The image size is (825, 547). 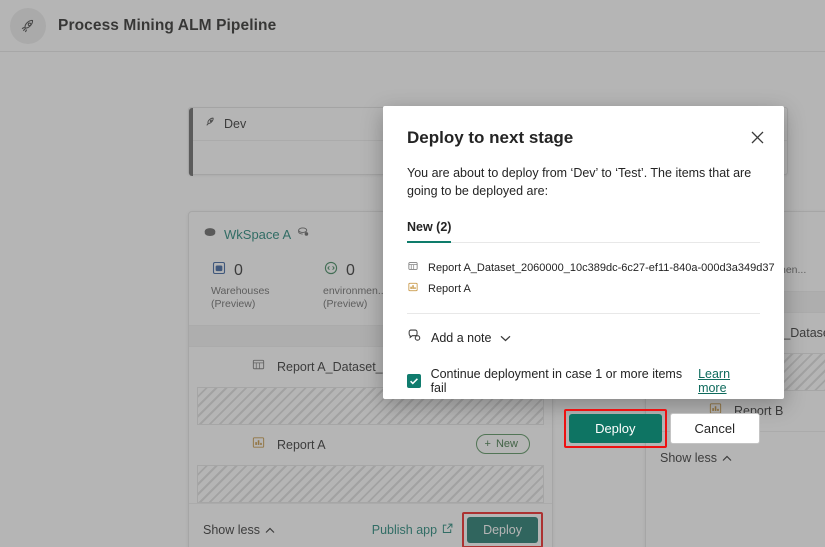 I want to click on dialog-list-item-label: Report A, so click(x=449, y=288).